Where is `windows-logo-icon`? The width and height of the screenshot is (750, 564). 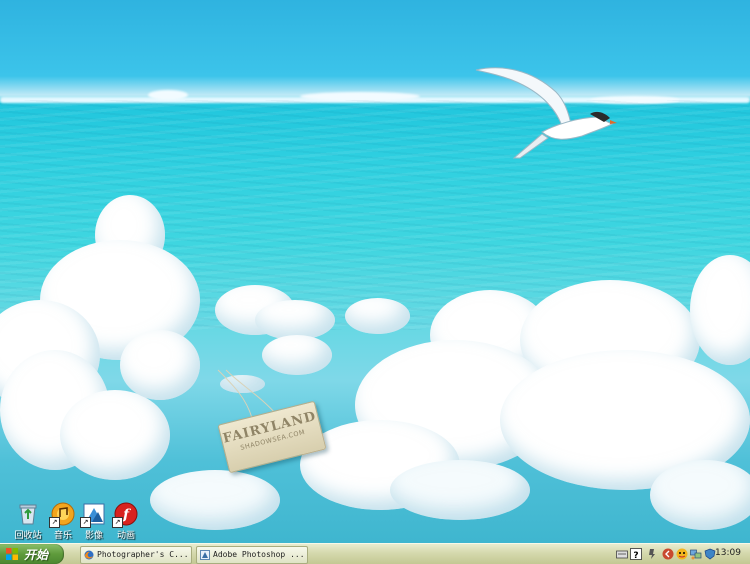
windows-logo-icon is located at coordinates (12, 554).